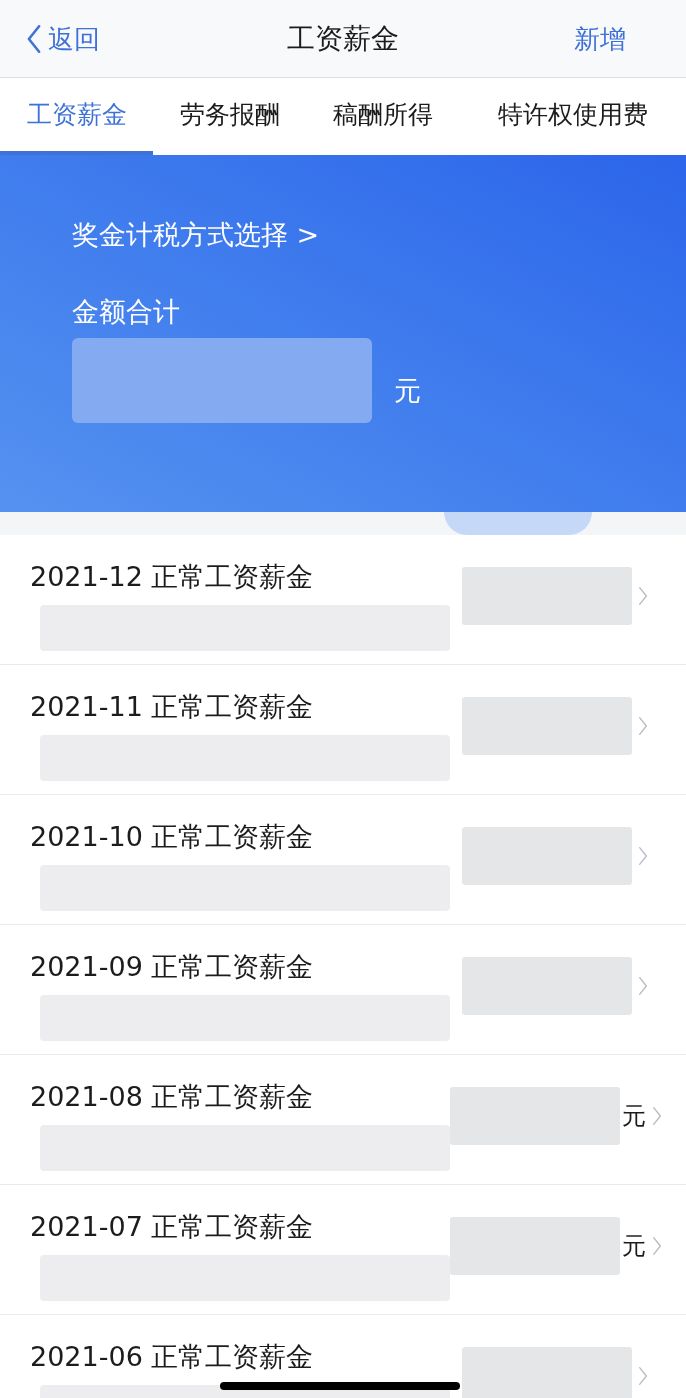 Image resolution: width=686 pixels, height=1398 pixels. Describe the element at coordinates (382, 116) in the screenshot. I see `tab: 稿酬所得` at that location.